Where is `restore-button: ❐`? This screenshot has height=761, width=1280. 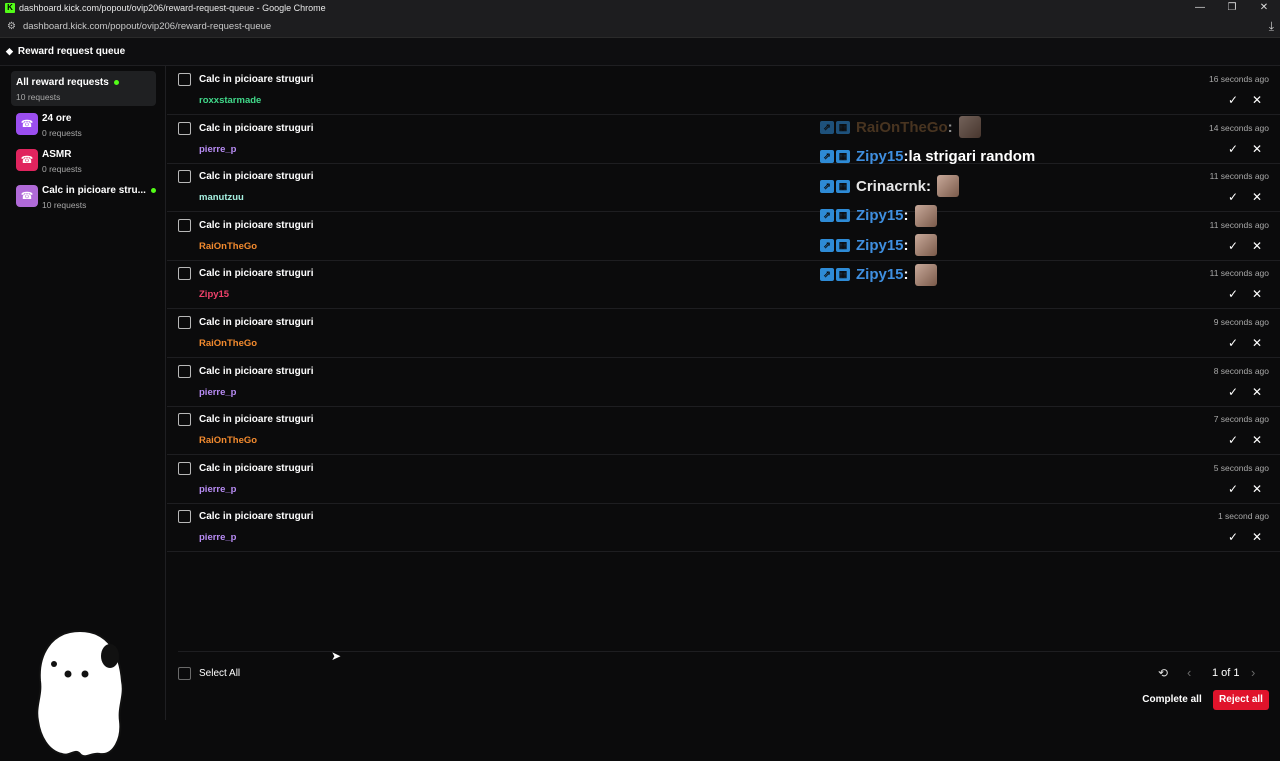
restore-button: ❐ is located at coordinates (1232, 8).